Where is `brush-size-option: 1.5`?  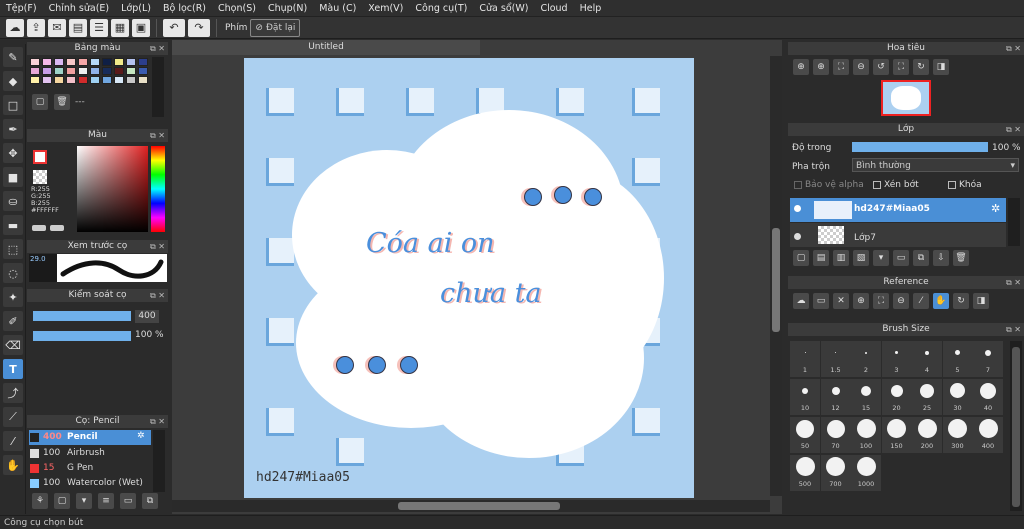
brush-size-option: 1.5 is located at coordinates (835, 359).